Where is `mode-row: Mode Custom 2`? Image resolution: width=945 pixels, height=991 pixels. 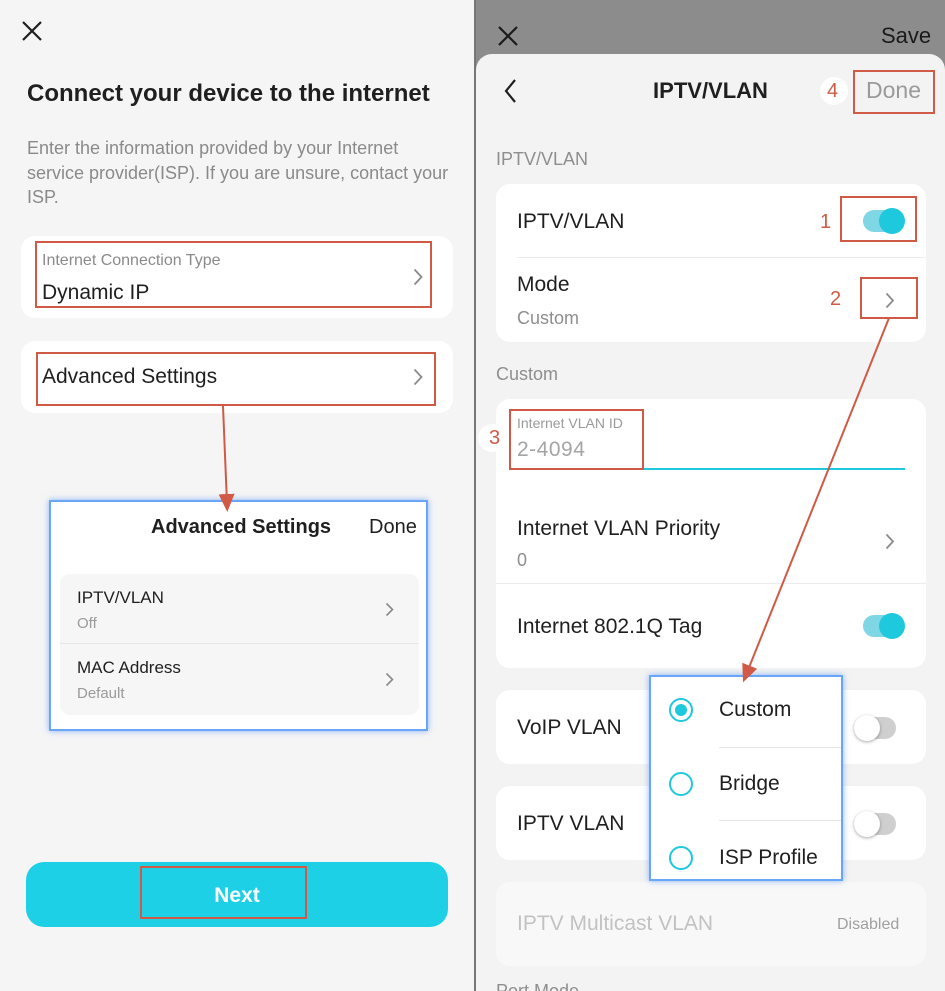 mode-row: Mode Custom 2 is located at coordinates (711, 300).